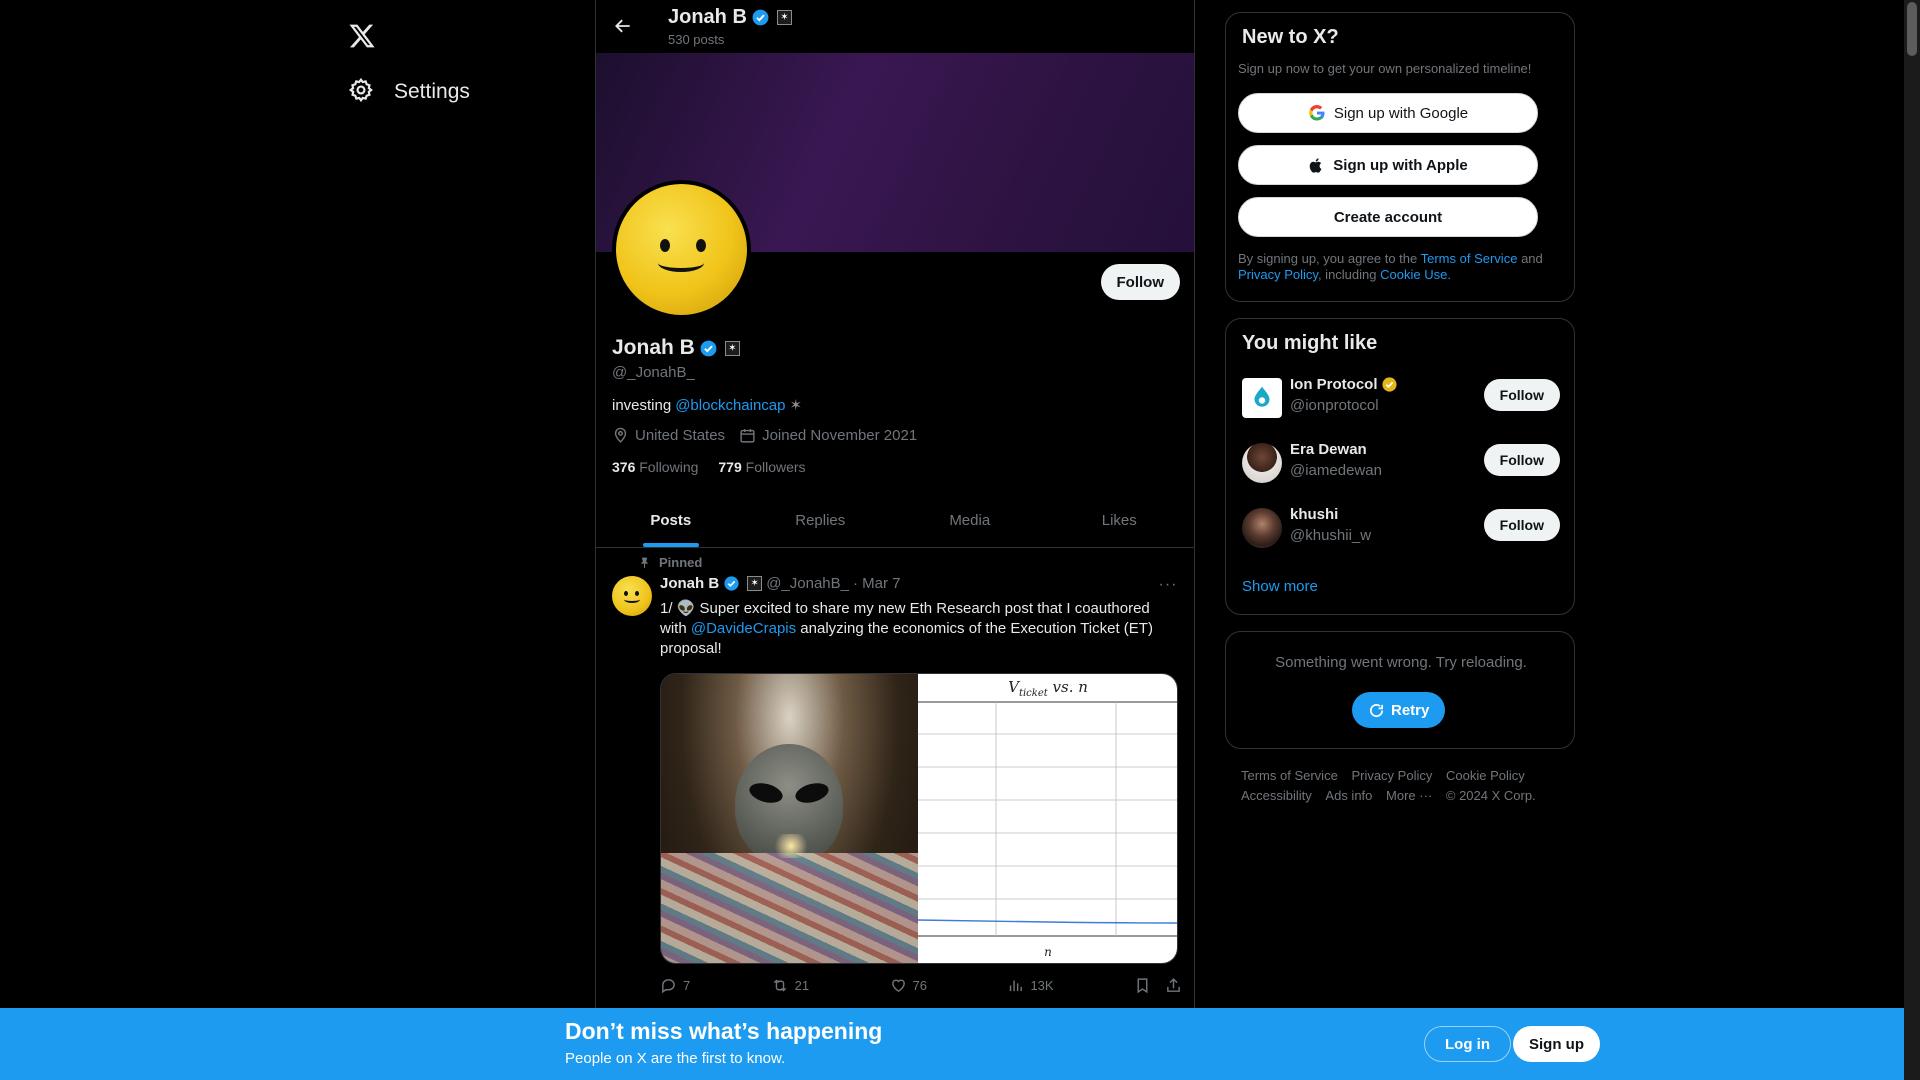 The image size is (1920, 1080). What do you see at coordinates (1401, 113) in the screenshot?
I see `signup-google-label: Sign up with Google` at bounding box center [1401, 113].